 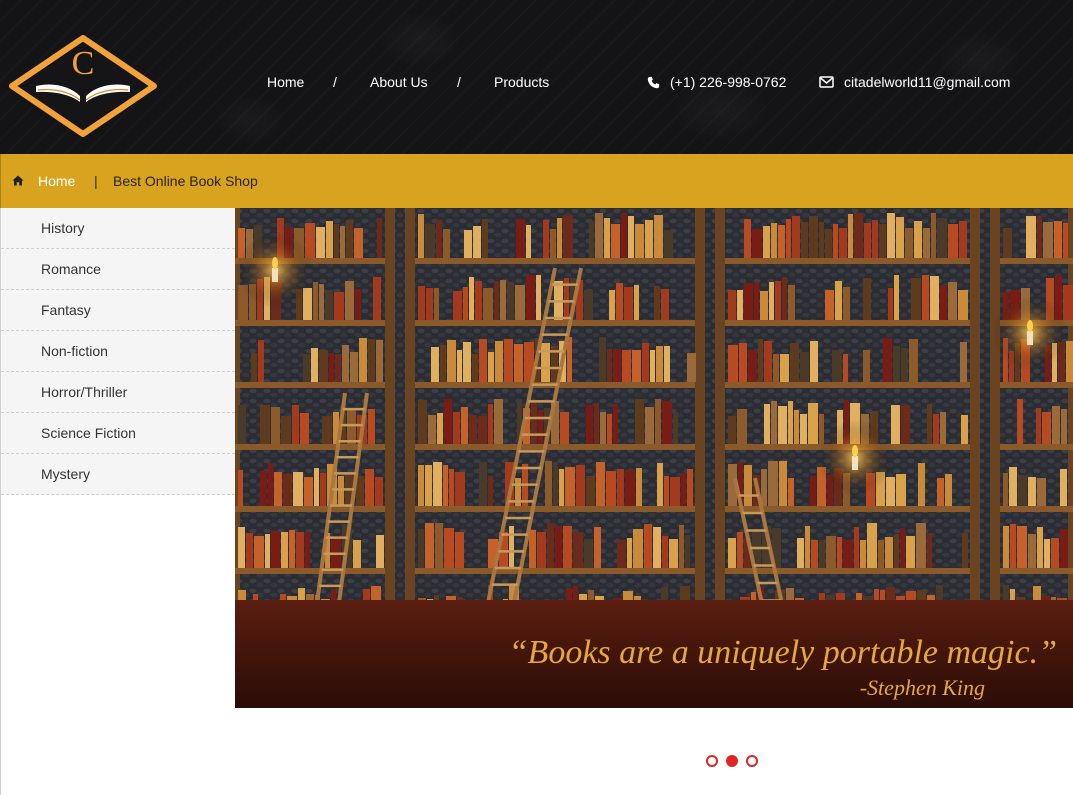 What do you see at coordinates (783, 652) in the screenshot?
I see `banner-quote: “Books are a uniquely portable magic.”` at bounding box center [783, 652].